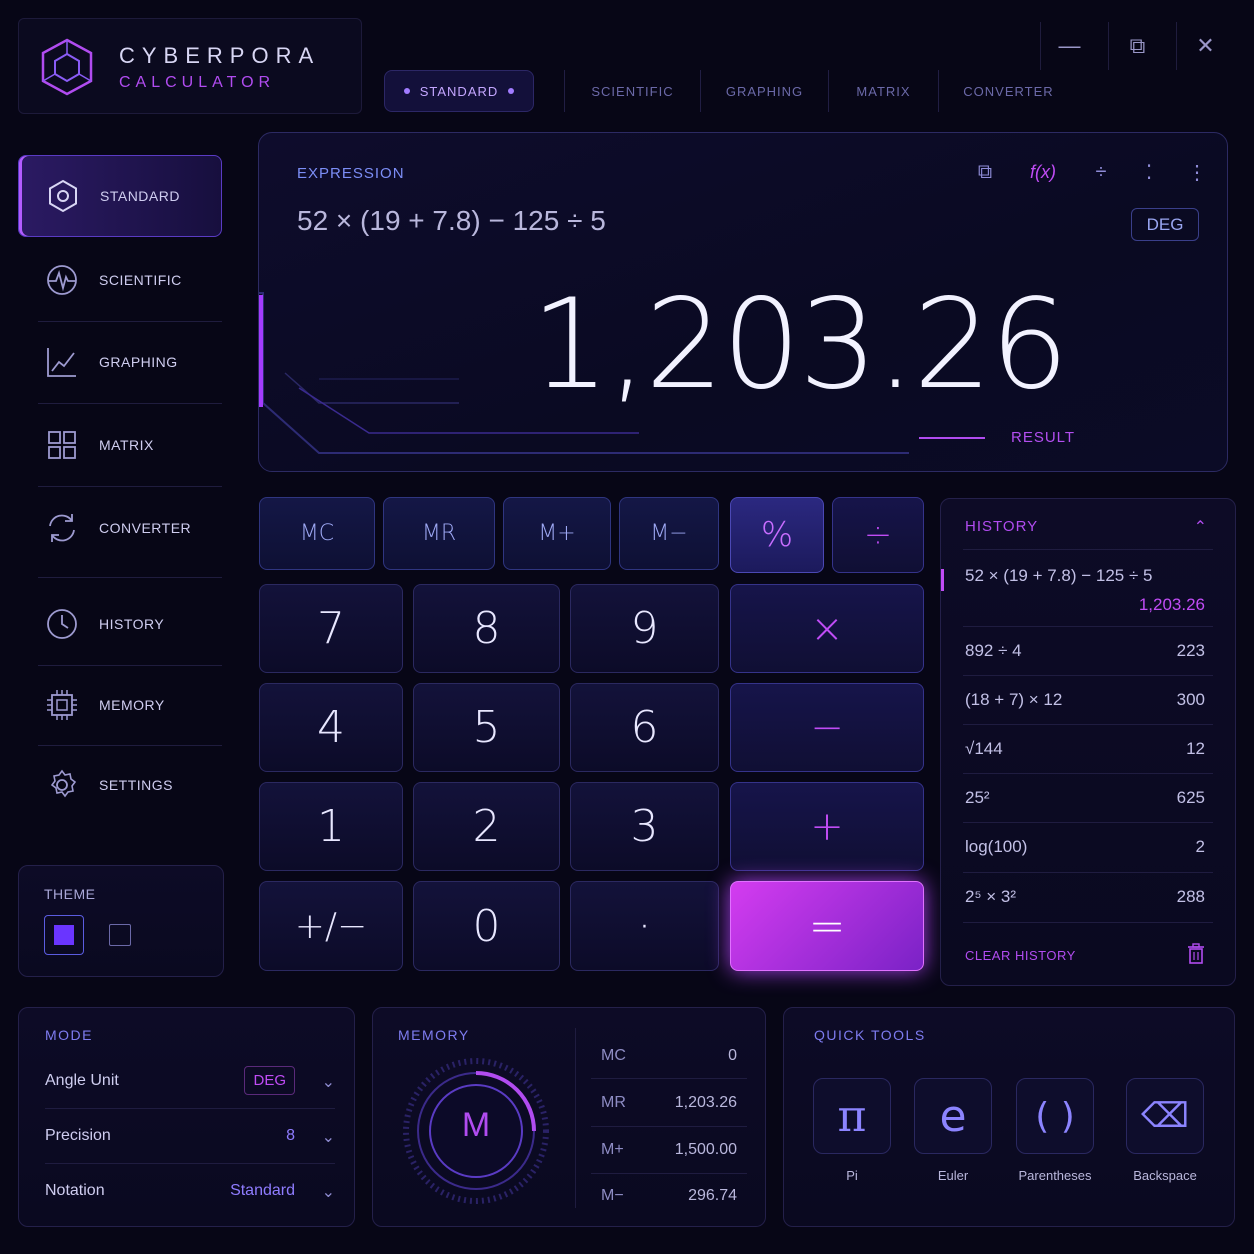  I want to click on app-logo: CYBERPORA CALCULATOR, so click(190, 66).